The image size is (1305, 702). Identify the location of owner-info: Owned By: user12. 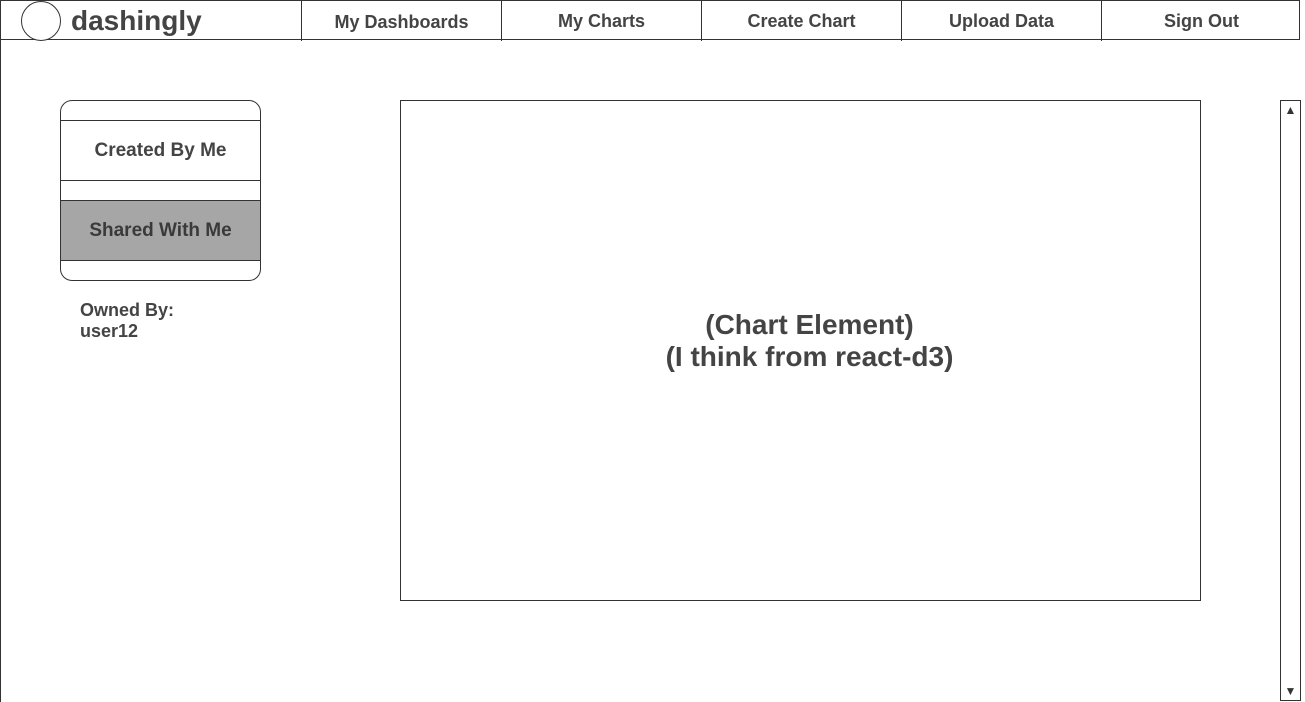
(127, 321).